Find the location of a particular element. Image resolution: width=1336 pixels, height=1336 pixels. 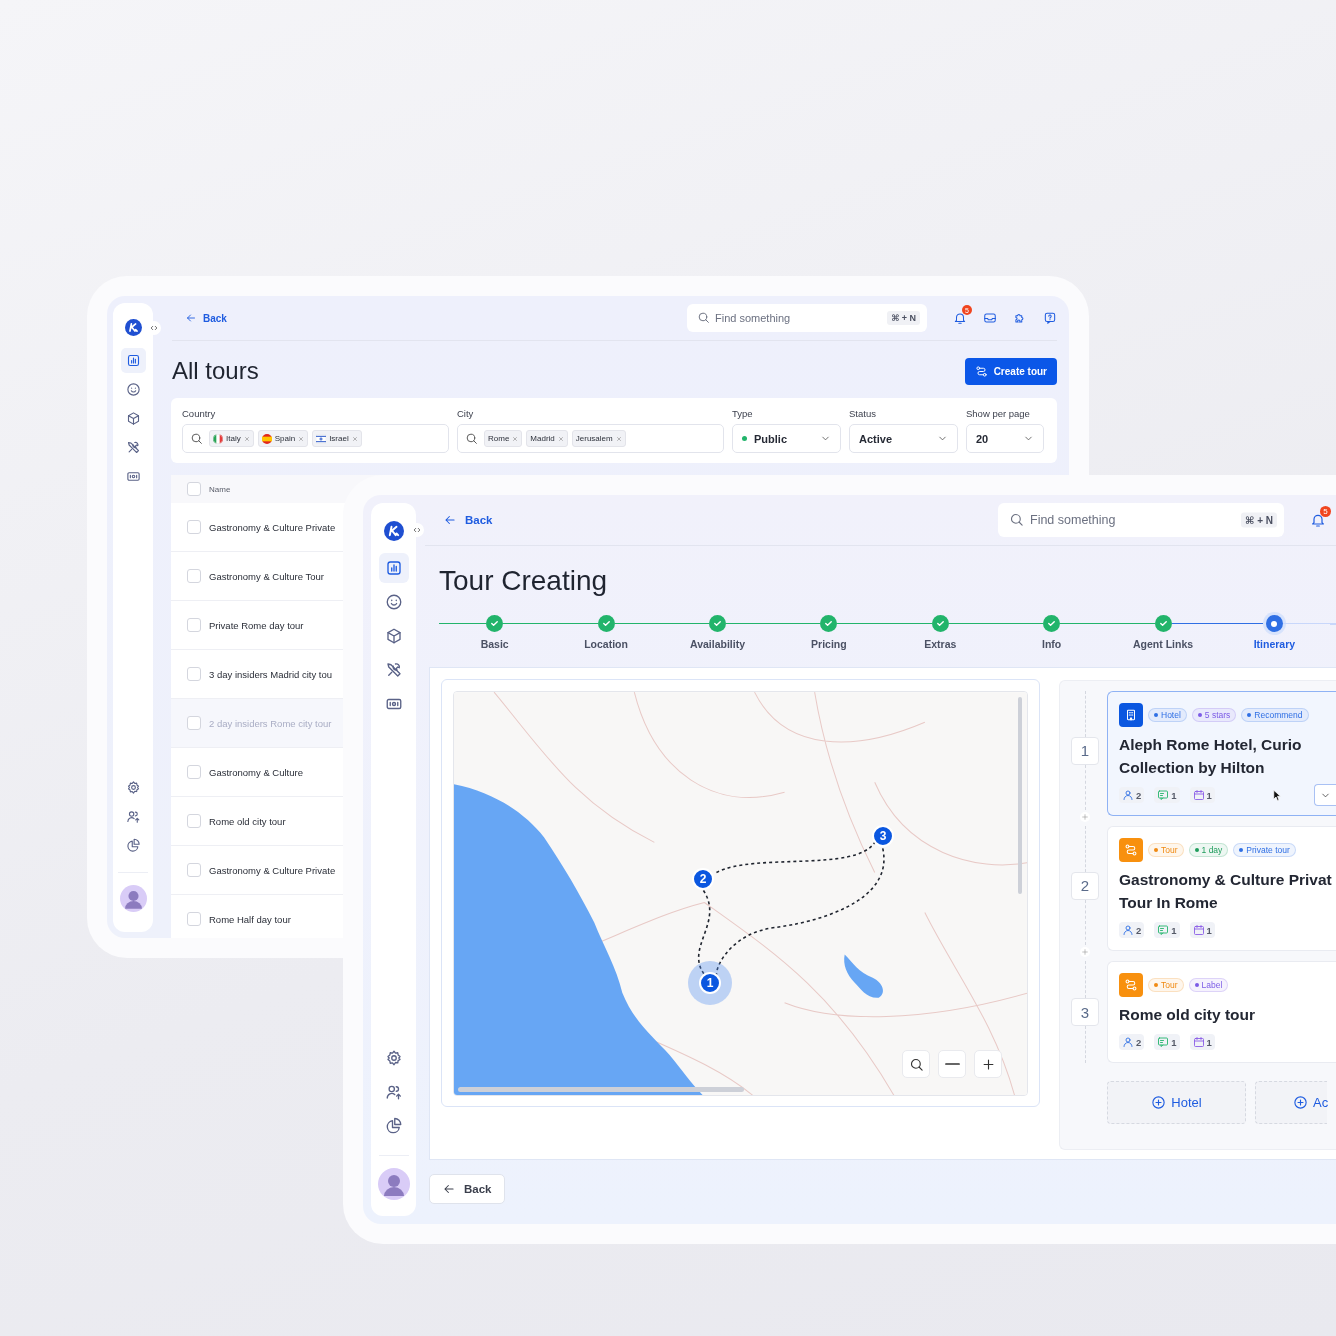

inbox-icon is located at coordinates (990, 318).